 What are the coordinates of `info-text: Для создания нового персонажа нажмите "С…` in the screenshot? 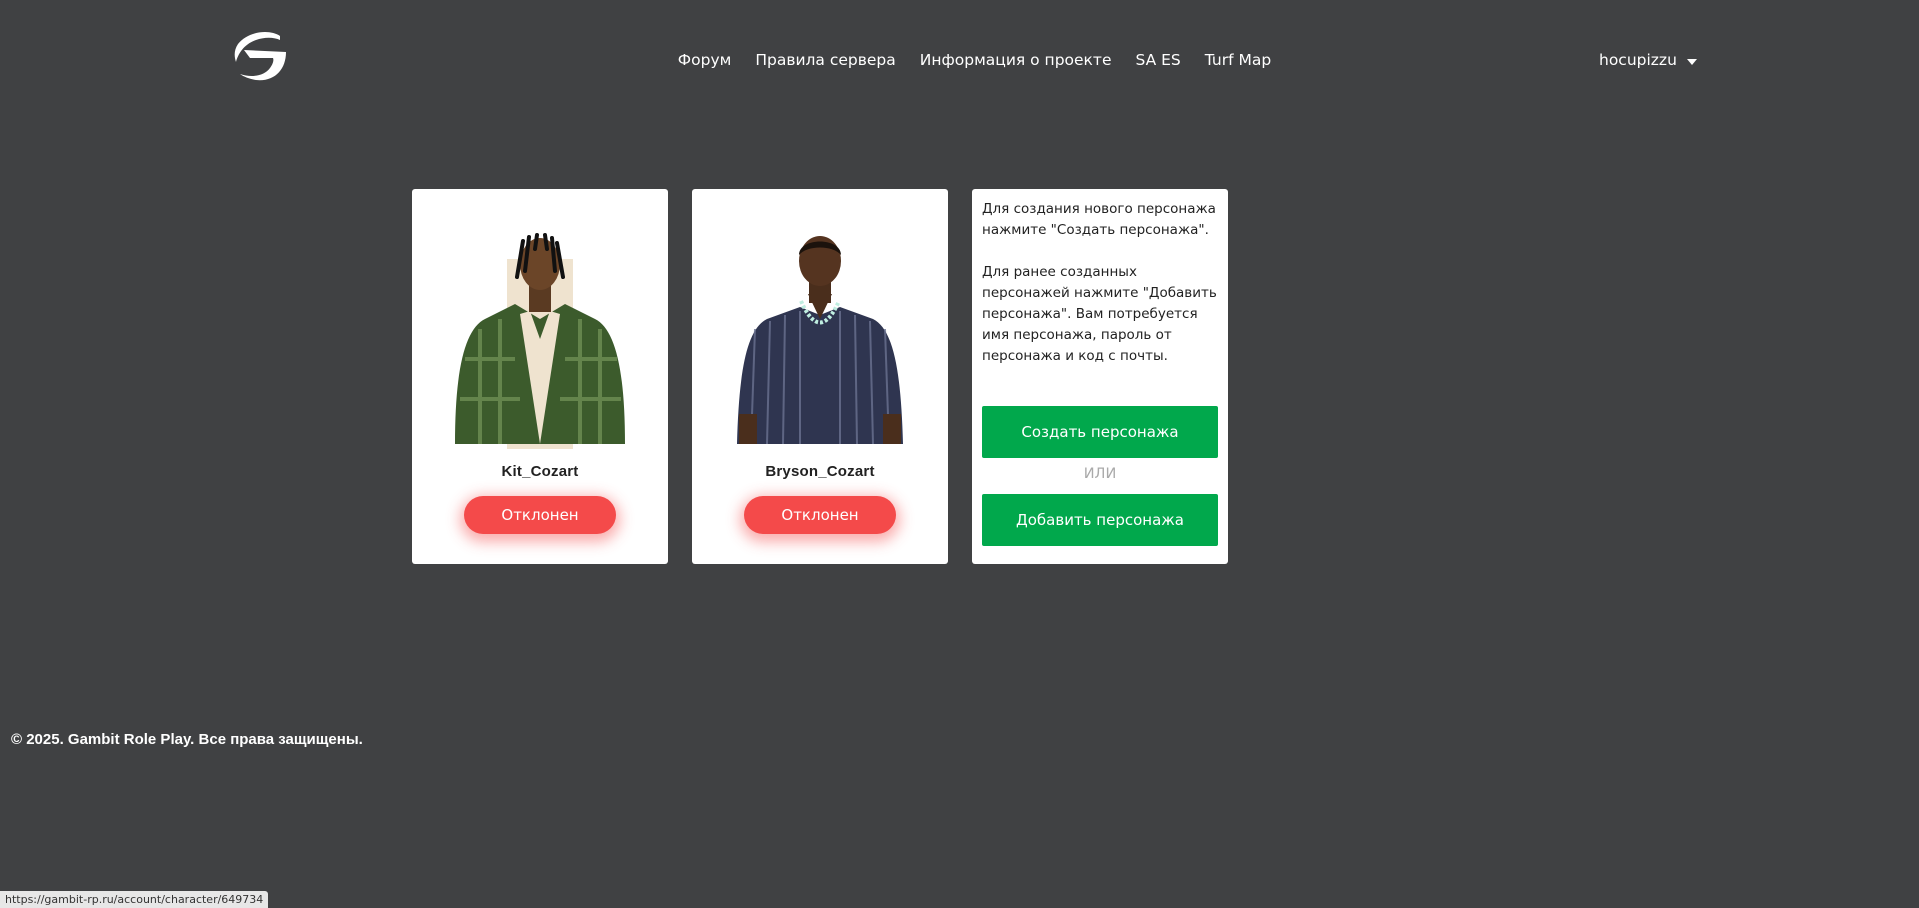 It's located at (1100, 283).